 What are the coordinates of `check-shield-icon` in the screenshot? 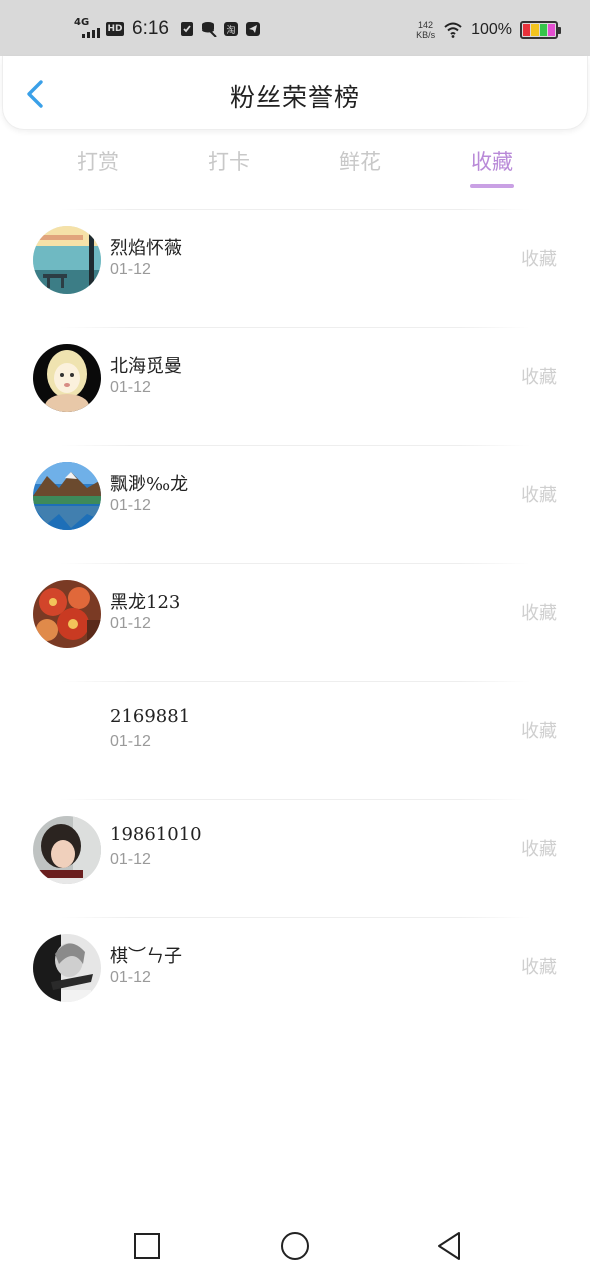 It's located at (186, 29).